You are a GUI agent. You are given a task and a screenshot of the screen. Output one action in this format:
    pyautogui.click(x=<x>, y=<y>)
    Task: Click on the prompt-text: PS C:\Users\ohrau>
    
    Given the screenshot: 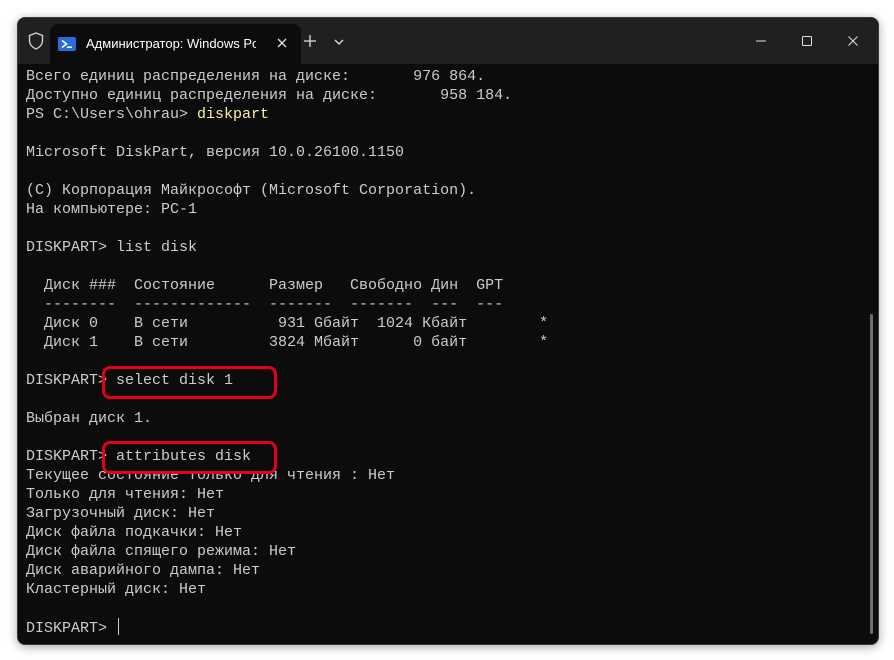 What is the action you would take?
    pyautogui.click(x=112, y=114)
    